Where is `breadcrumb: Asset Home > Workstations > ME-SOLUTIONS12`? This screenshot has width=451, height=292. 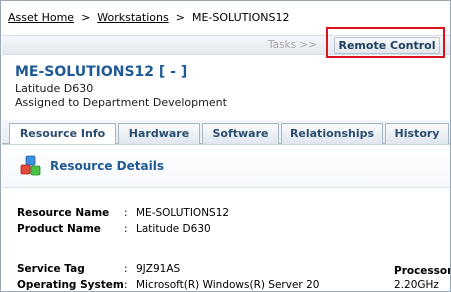
breadcrumb: Asset Home > Workstations > ME-SOLUTIONS12 is located at coordinates (148, 19).